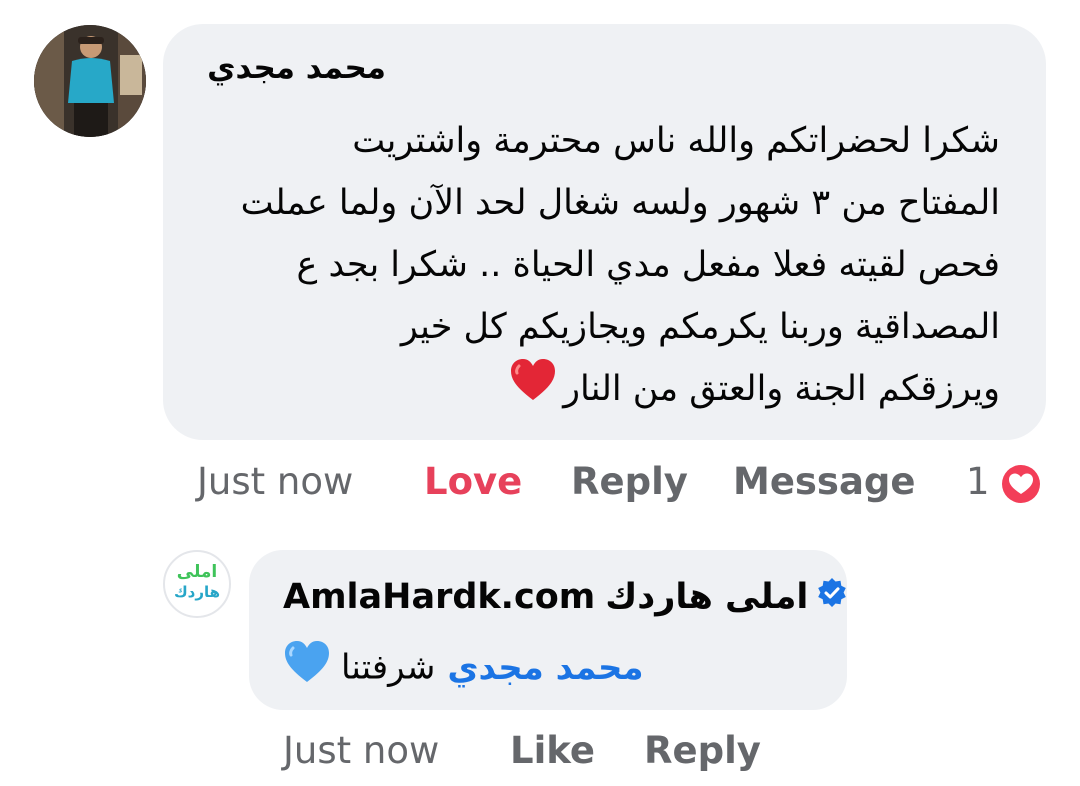 This screenshot has width=1080, height=786. I want to click on reply-author-arabic: املى هاردك, so click(707, 597).